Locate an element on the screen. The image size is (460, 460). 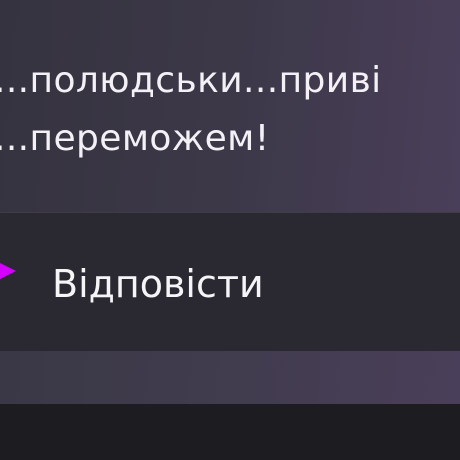
background-band is located at coordinates (230, 377).